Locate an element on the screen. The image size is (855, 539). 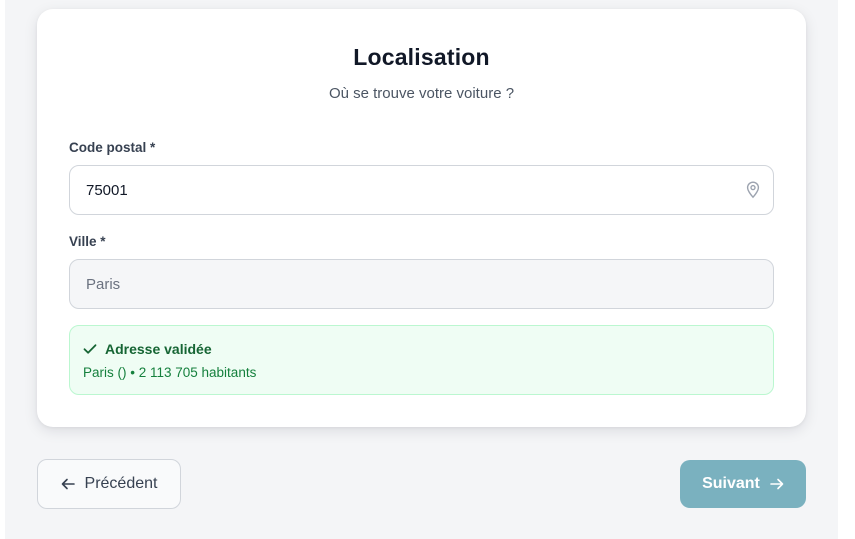
city-field is located at coordinates (421, 284).